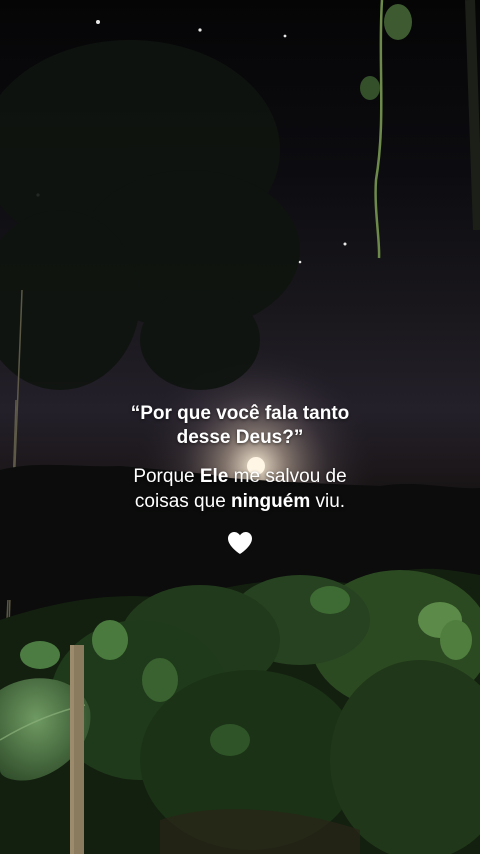  Describe the element at coordinates (420, 129) in the screenshot. I see `hanging-vine` at that location.